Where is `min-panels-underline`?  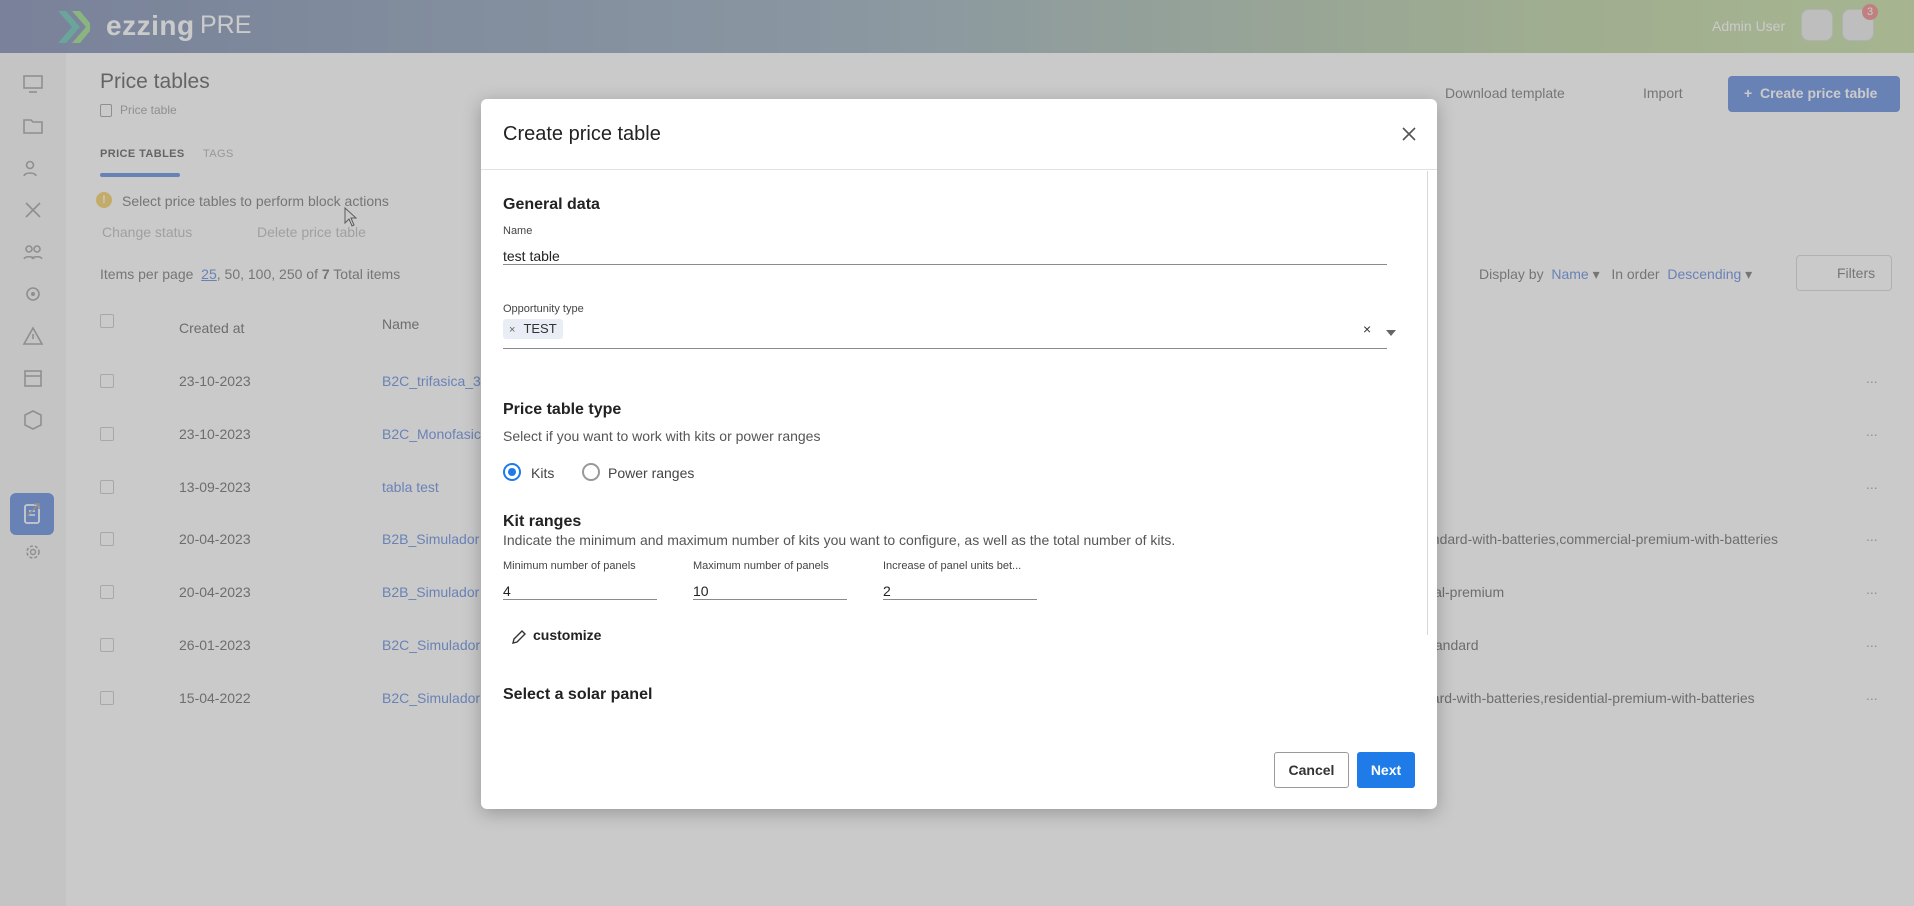 min-panels-underline is located at coordinates (580, 599).